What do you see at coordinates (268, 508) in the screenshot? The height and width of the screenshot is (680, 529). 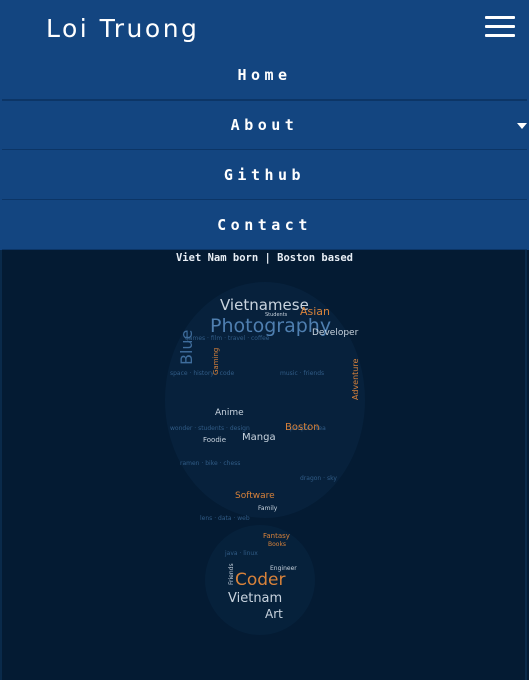 I see `word-family: Family` at bounding box center [268, 508].